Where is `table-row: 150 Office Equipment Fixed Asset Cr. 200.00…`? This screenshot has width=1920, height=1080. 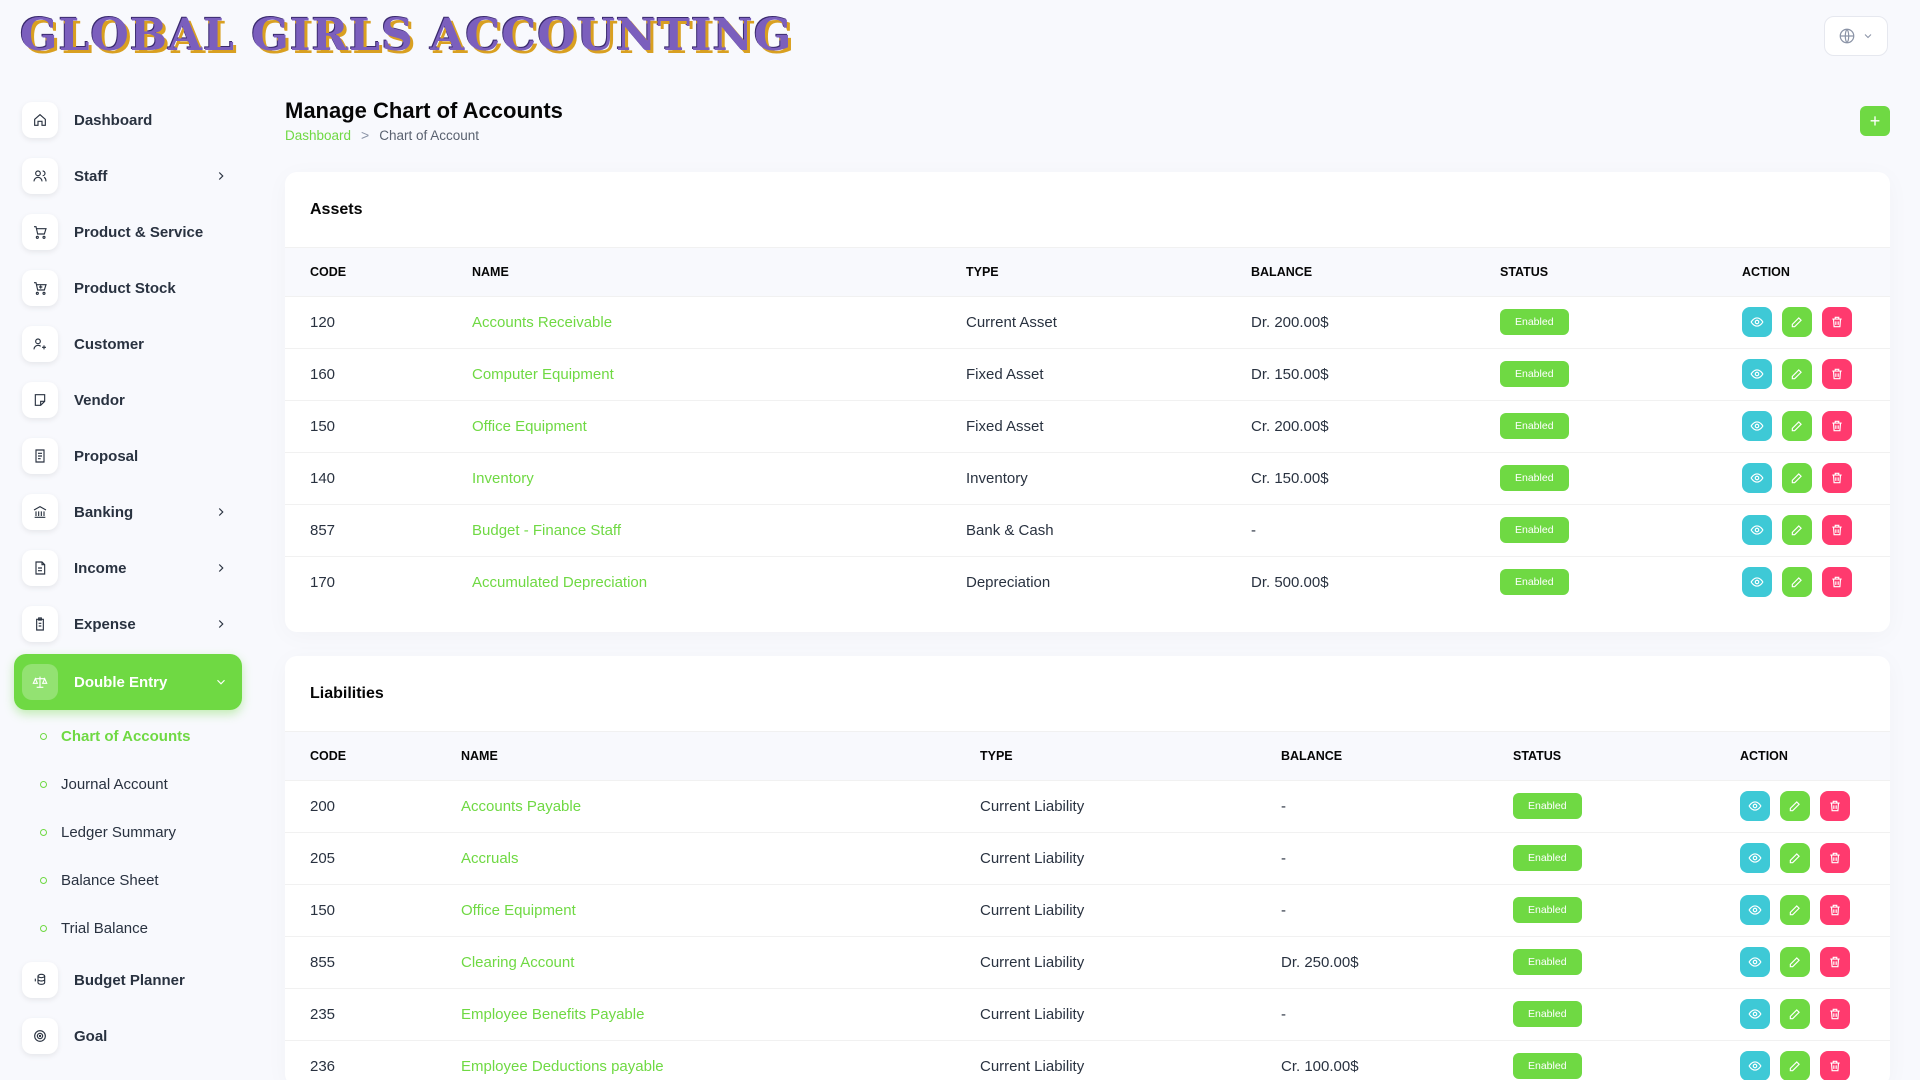 table-row: 150 Office Equipment Fixed Asset Cr. 200.00… is located at coordinates (1087, 425).